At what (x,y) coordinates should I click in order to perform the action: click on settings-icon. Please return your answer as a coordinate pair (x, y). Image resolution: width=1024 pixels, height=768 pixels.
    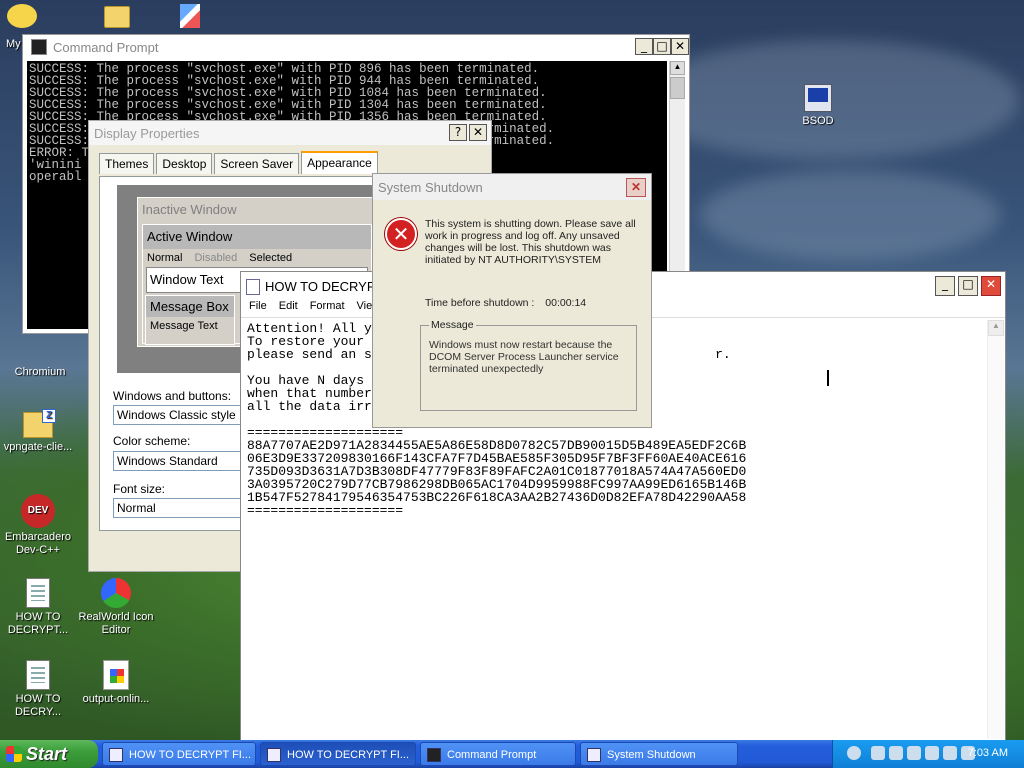
    Looking at the image, I should click on (932, 753).